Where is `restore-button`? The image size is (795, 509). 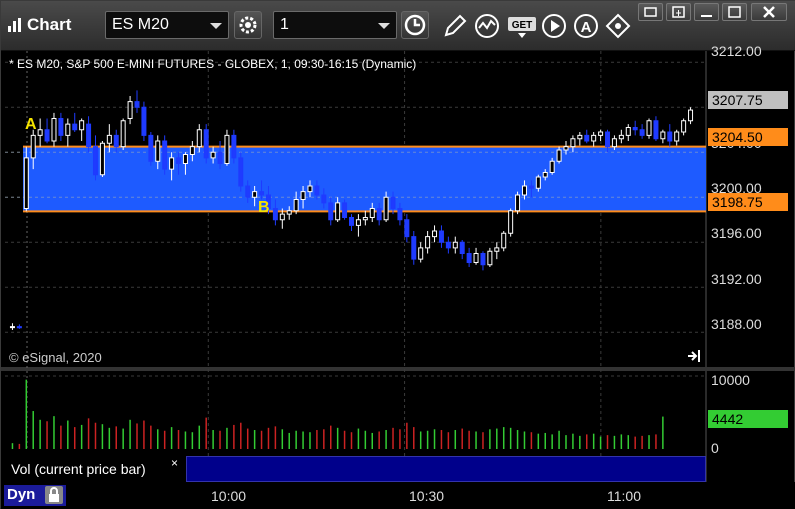
restore-button is located at coordinates (734, 12).